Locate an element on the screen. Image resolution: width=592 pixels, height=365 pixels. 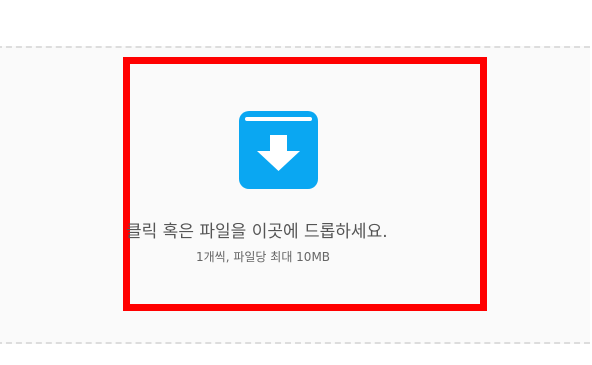
upload-limit-note: 1개씩, 파일당 최대 10MB is located at coordinates (263, 257).